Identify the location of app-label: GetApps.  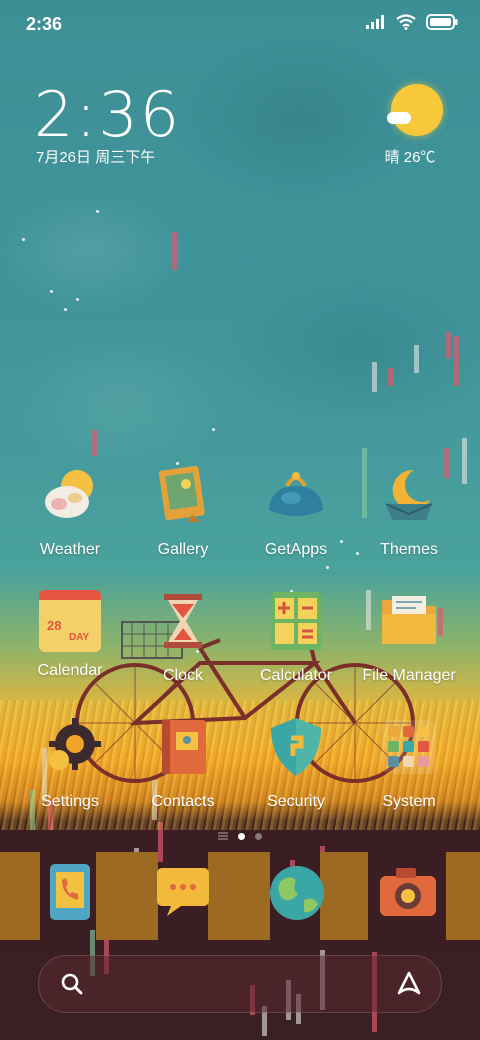
(296, 549).